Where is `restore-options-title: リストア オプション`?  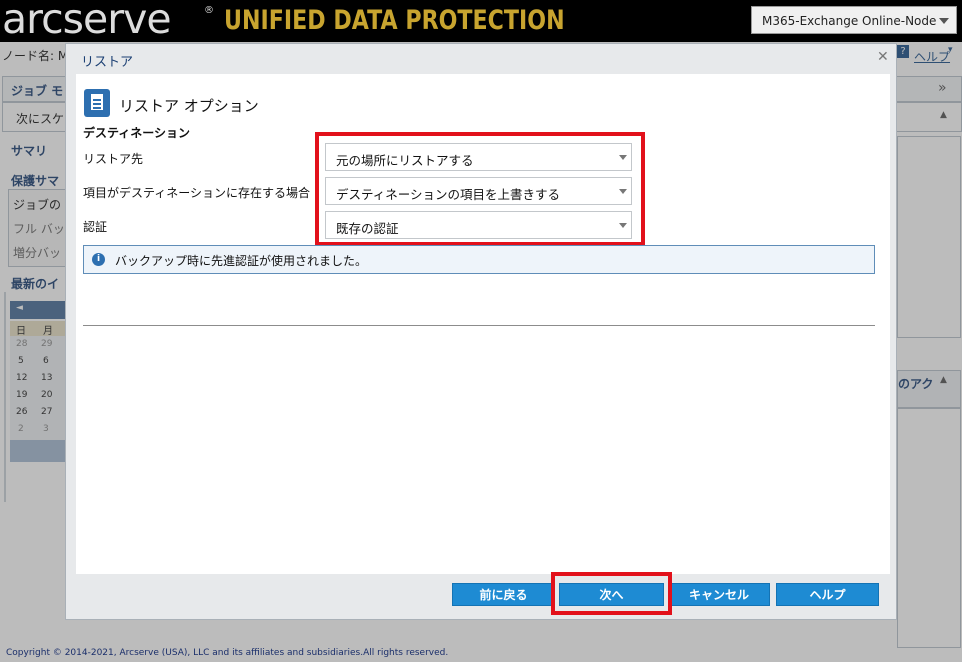
restore-options-title: リストア オプション is located at coordinates (189, 106).